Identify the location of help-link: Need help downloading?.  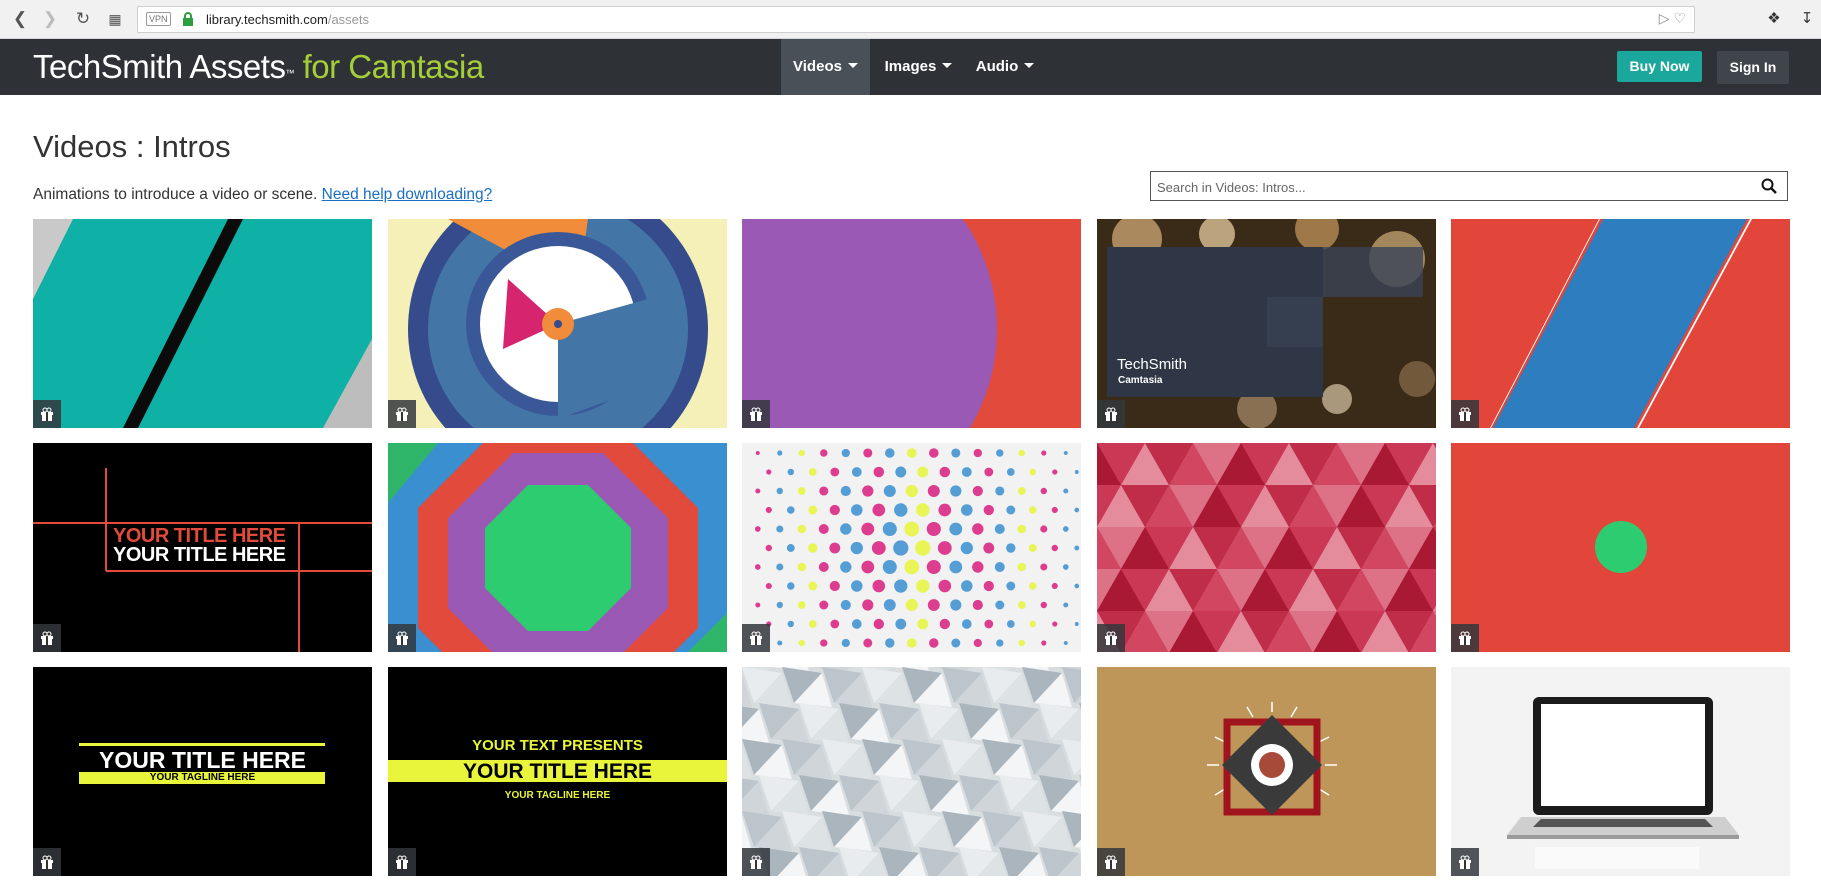
(407, 194).